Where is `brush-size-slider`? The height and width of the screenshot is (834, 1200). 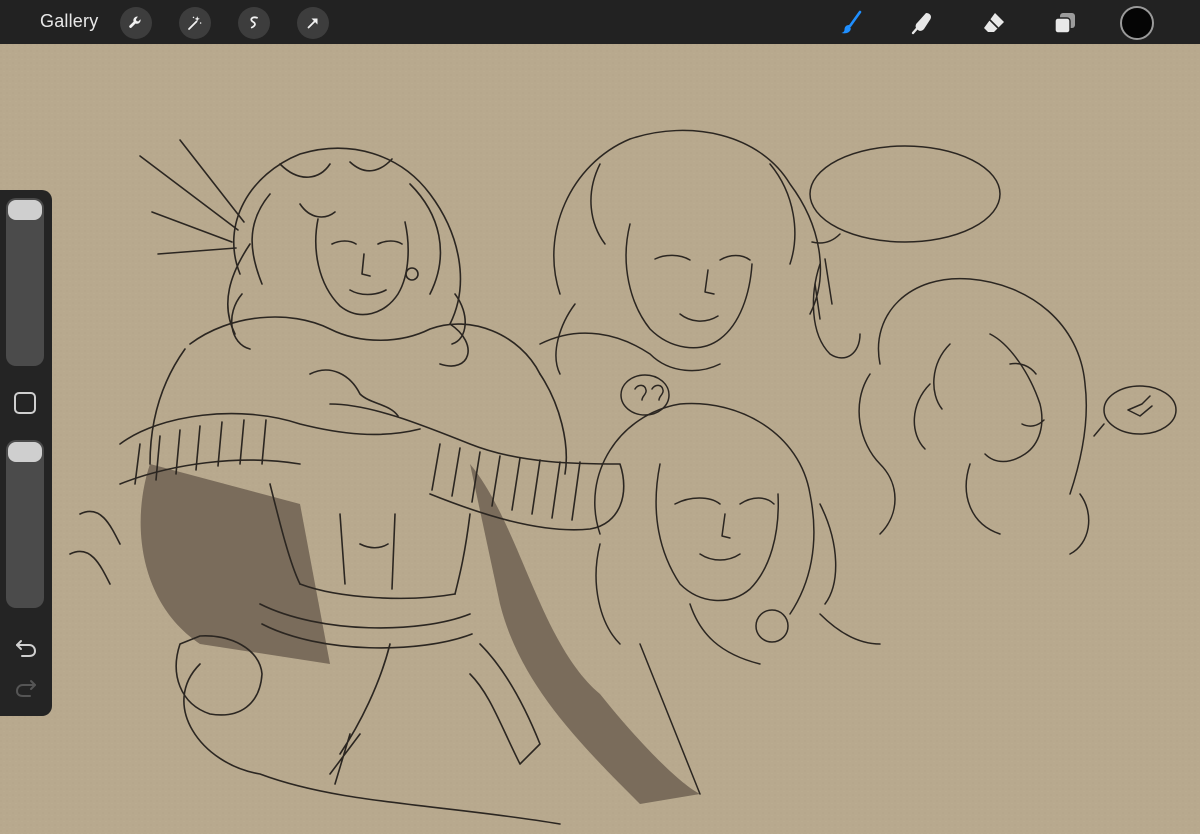
brush-size-slider is located at coordinates (25, 282).